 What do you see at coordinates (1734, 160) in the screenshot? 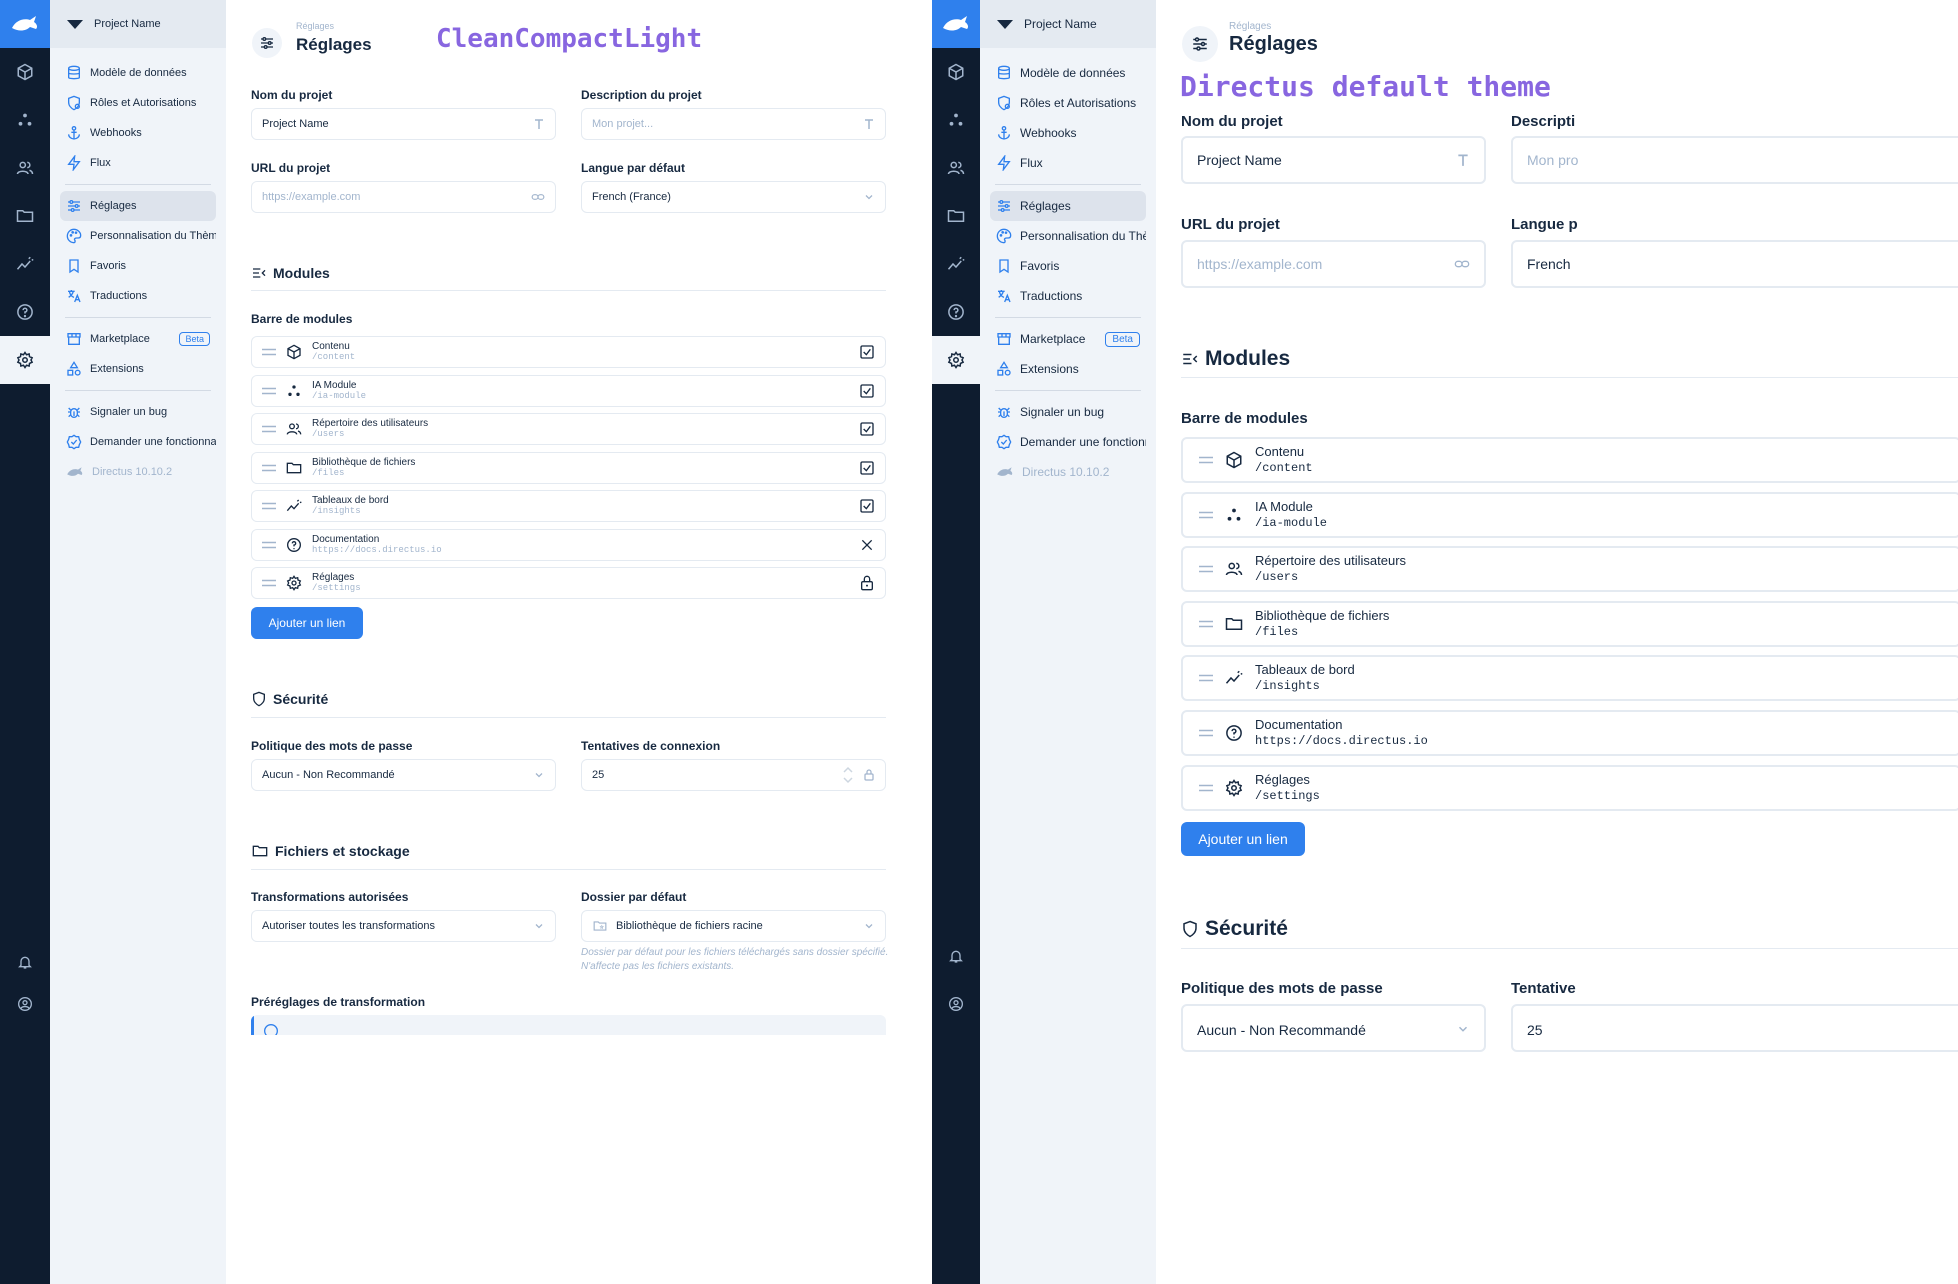
I see `description-input: Mon pro` at bounding box center [1734, 160].